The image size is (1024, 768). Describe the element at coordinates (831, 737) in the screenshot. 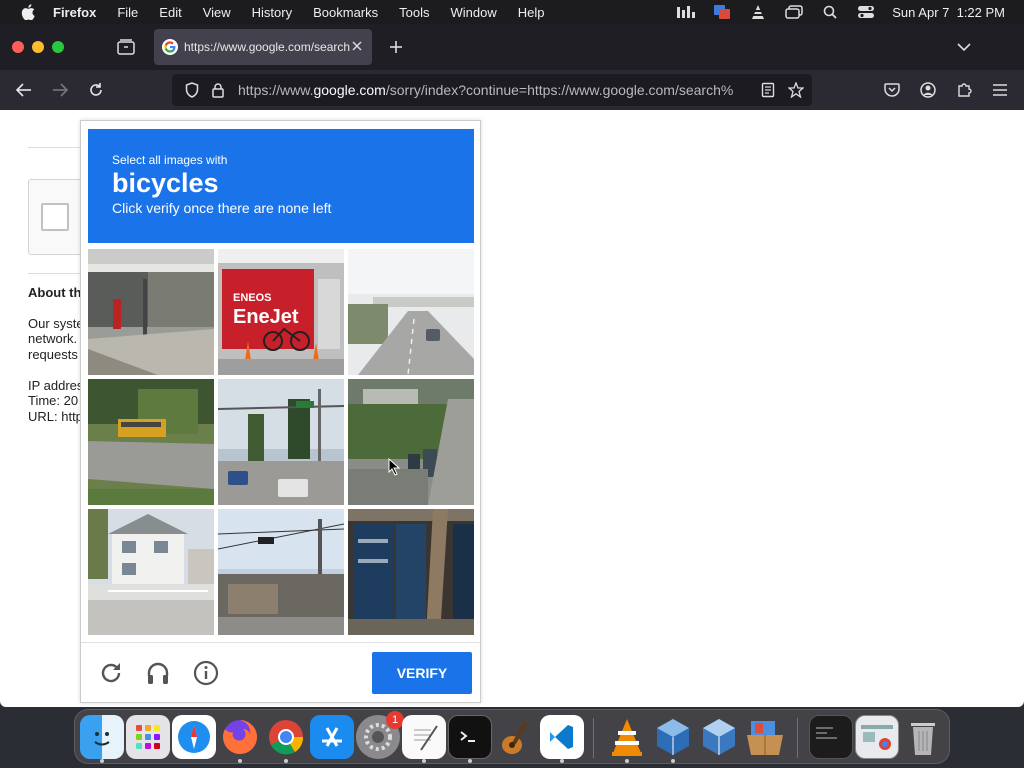

I see `minimized-terminal-window-thumbnail` at that location.